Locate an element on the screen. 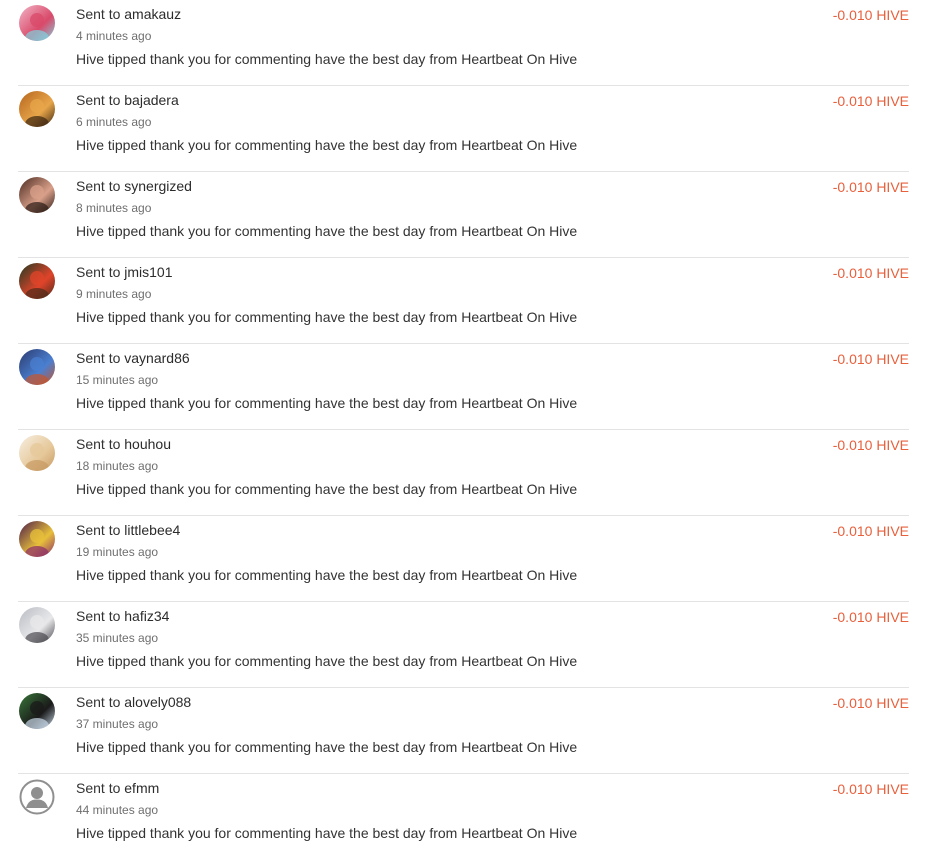  transfer-title: Sent to alovely088 is located at coordinates (133, 702).